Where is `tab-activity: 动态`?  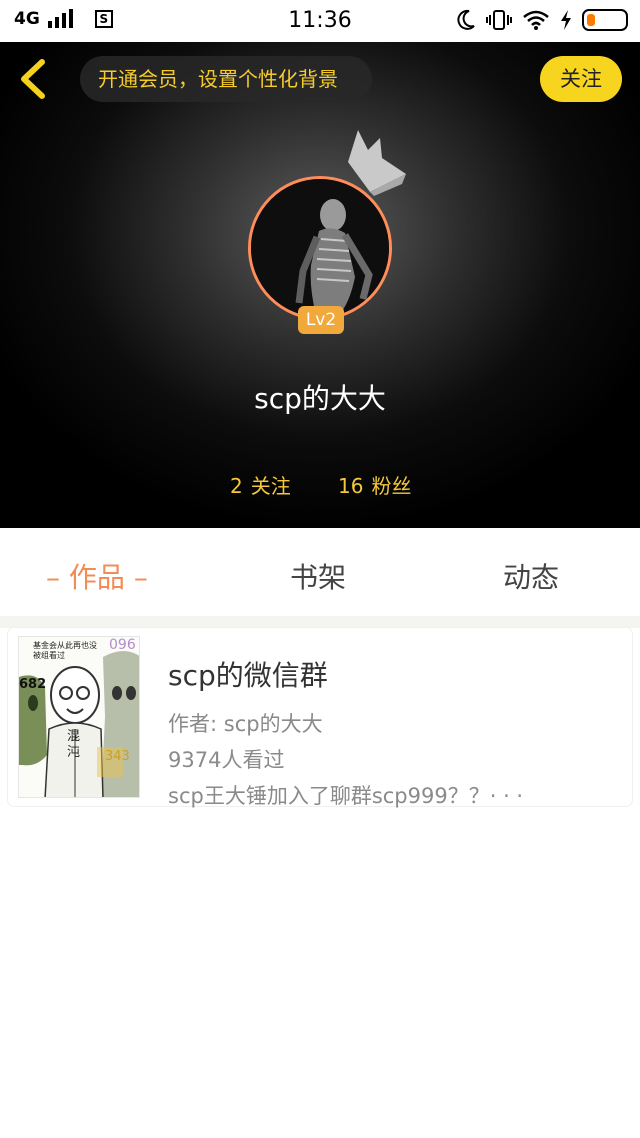 tab-activity: 动态 is located at coordinates (531, 576).